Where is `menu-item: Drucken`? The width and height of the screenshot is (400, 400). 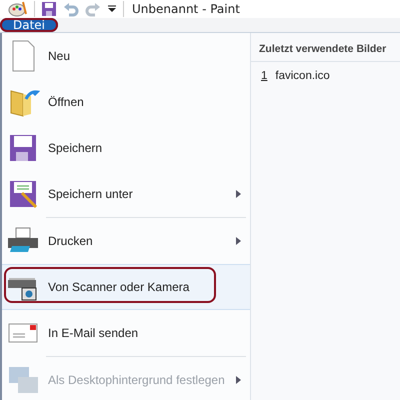
menu-item: Drucken is located at coordinates (126, 241).